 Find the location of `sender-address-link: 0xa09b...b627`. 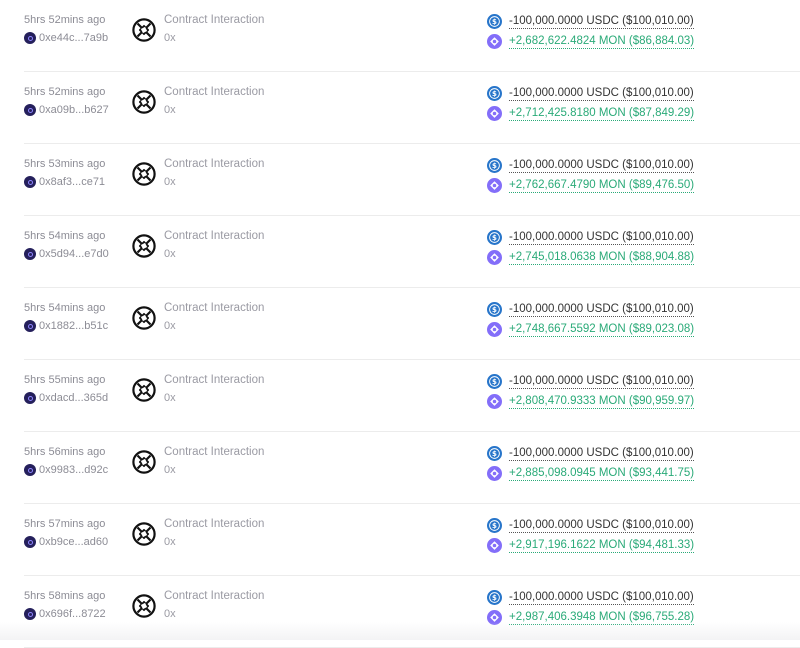

sender-address-link: 0xa09b...b627 is located at coordinates (66, 110).